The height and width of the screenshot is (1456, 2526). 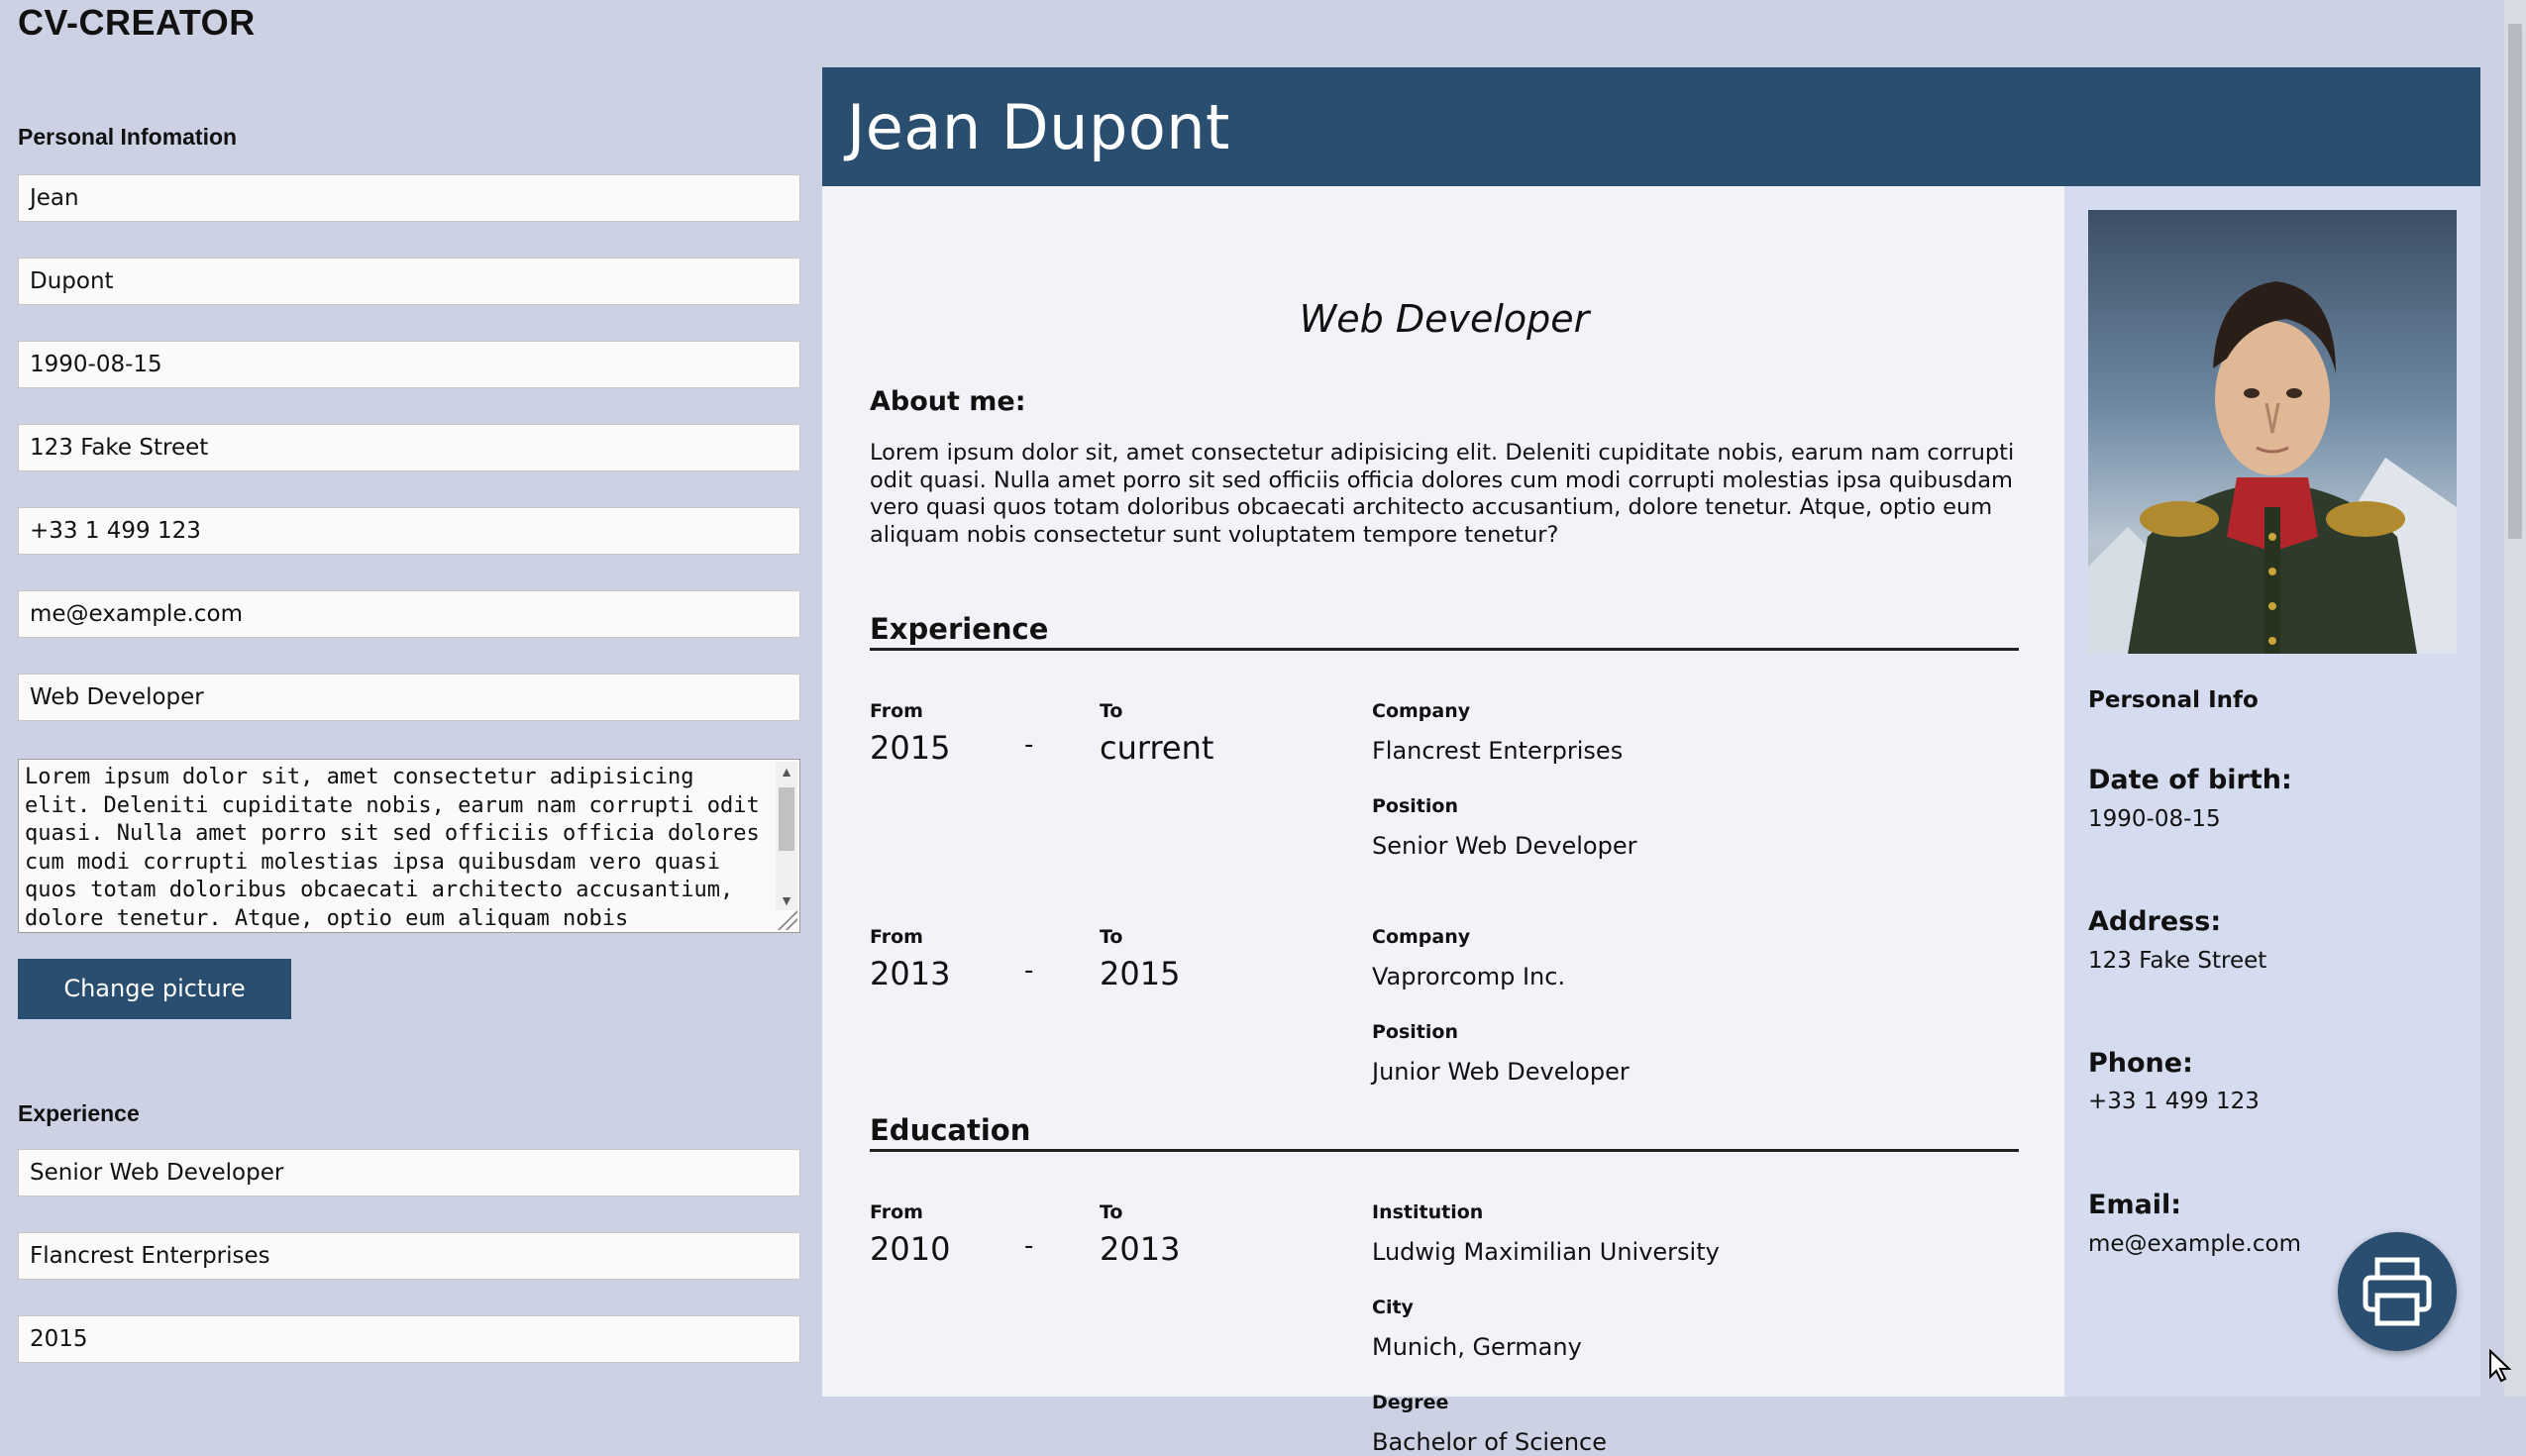 I want to click on to-year: 2015, so click(x=1140, y=973).